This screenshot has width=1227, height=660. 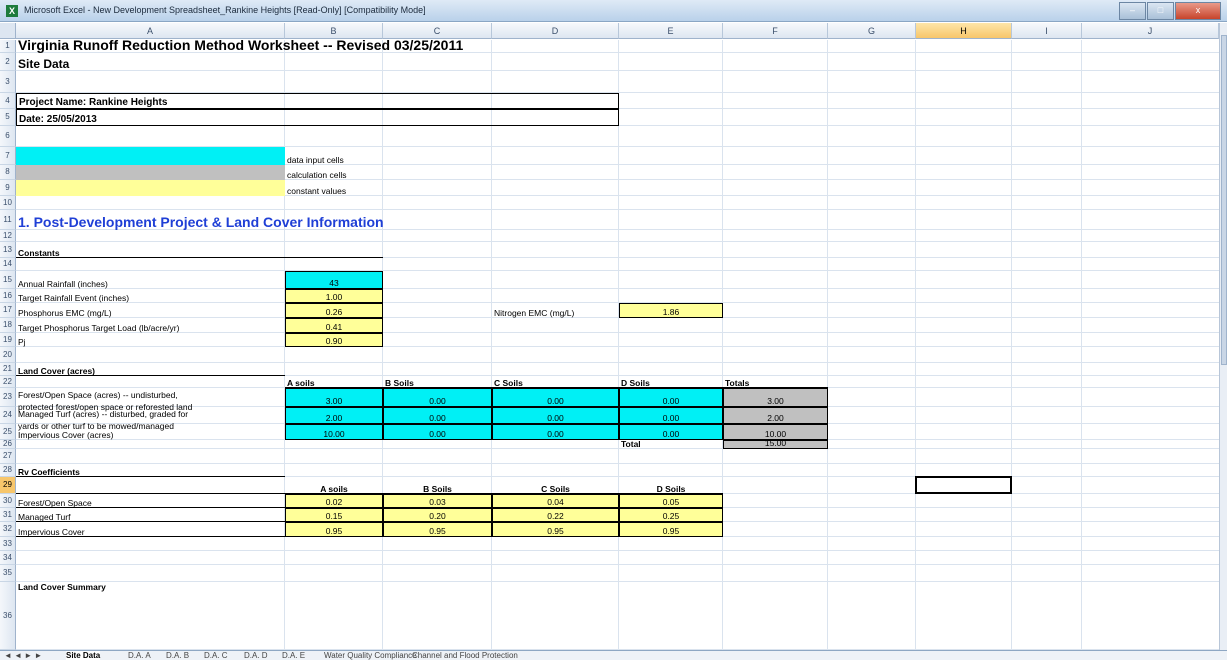 What do you see at coordinates (39, 253) in the screenshot?
I see `constants-heading: Constants` at bounding box center [39, 253].